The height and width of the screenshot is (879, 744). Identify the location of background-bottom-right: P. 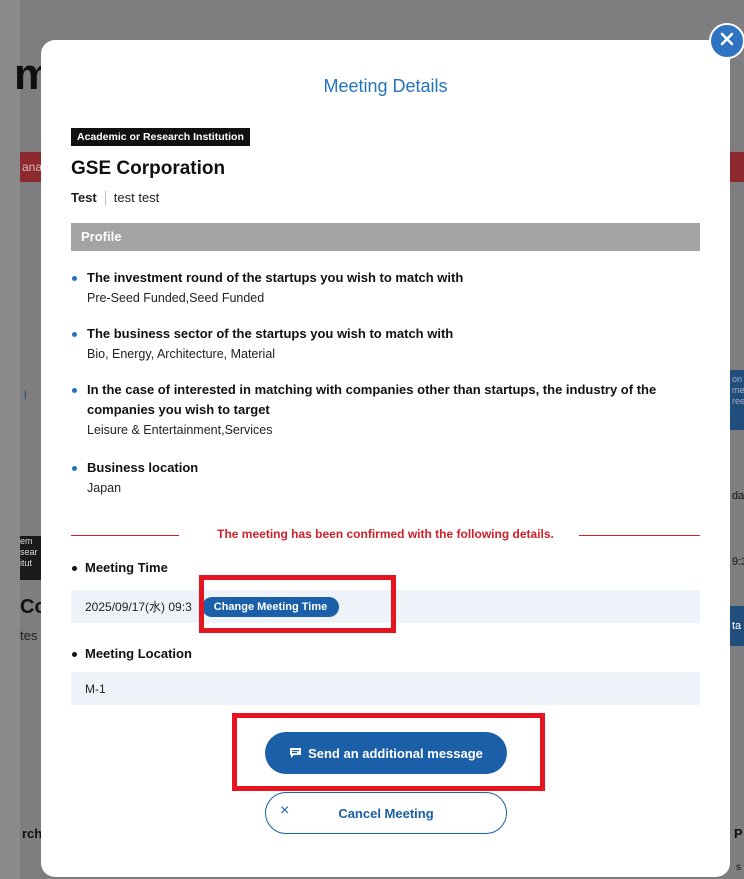
(738, 833).